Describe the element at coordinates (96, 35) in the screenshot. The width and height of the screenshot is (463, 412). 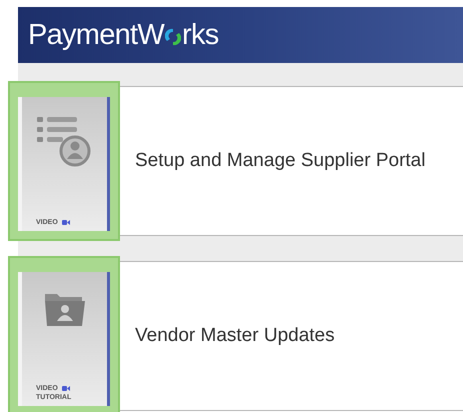
I see `logo-text: PaymentW` at that location.